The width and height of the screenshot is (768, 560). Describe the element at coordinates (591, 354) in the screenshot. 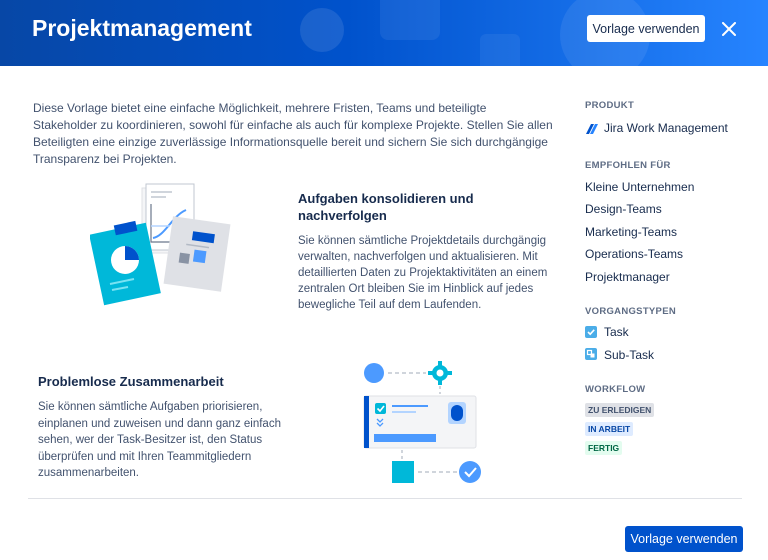

I see `subtask-icon` at that location.